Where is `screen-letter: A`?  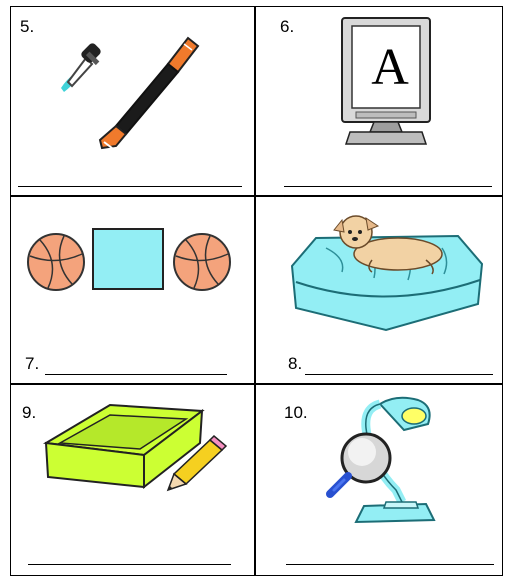 screen-letter: A is located at coordinates (390, 67).